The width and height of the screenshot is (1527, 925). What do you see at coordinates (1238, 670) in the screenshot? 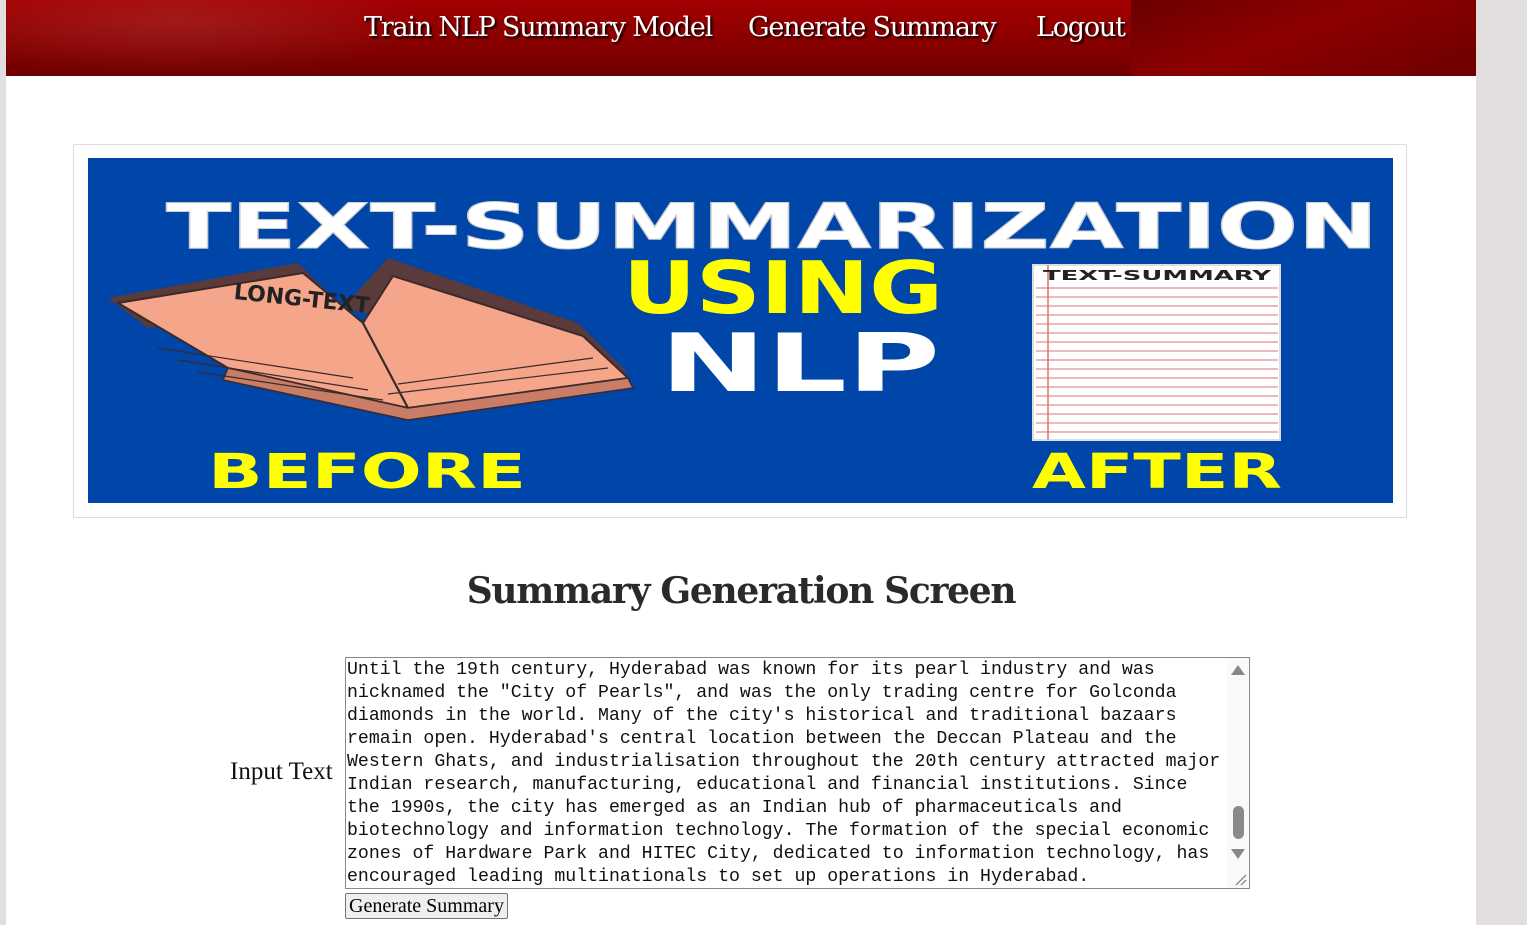
I see `scroll-up-arrow-icon` at bounding box center [1238, 670].